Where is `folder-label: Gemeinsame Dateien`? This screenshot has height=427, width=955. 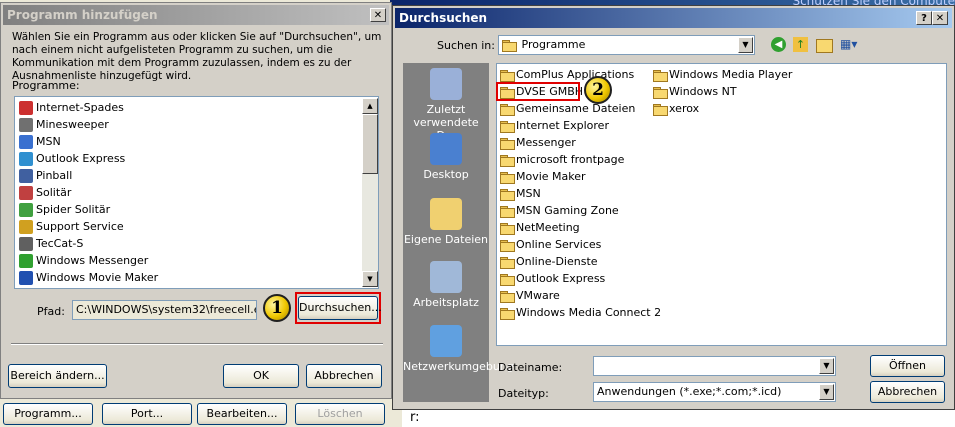 folder-label: Gemeinsame Dateien is located at coordinates (576, 108).